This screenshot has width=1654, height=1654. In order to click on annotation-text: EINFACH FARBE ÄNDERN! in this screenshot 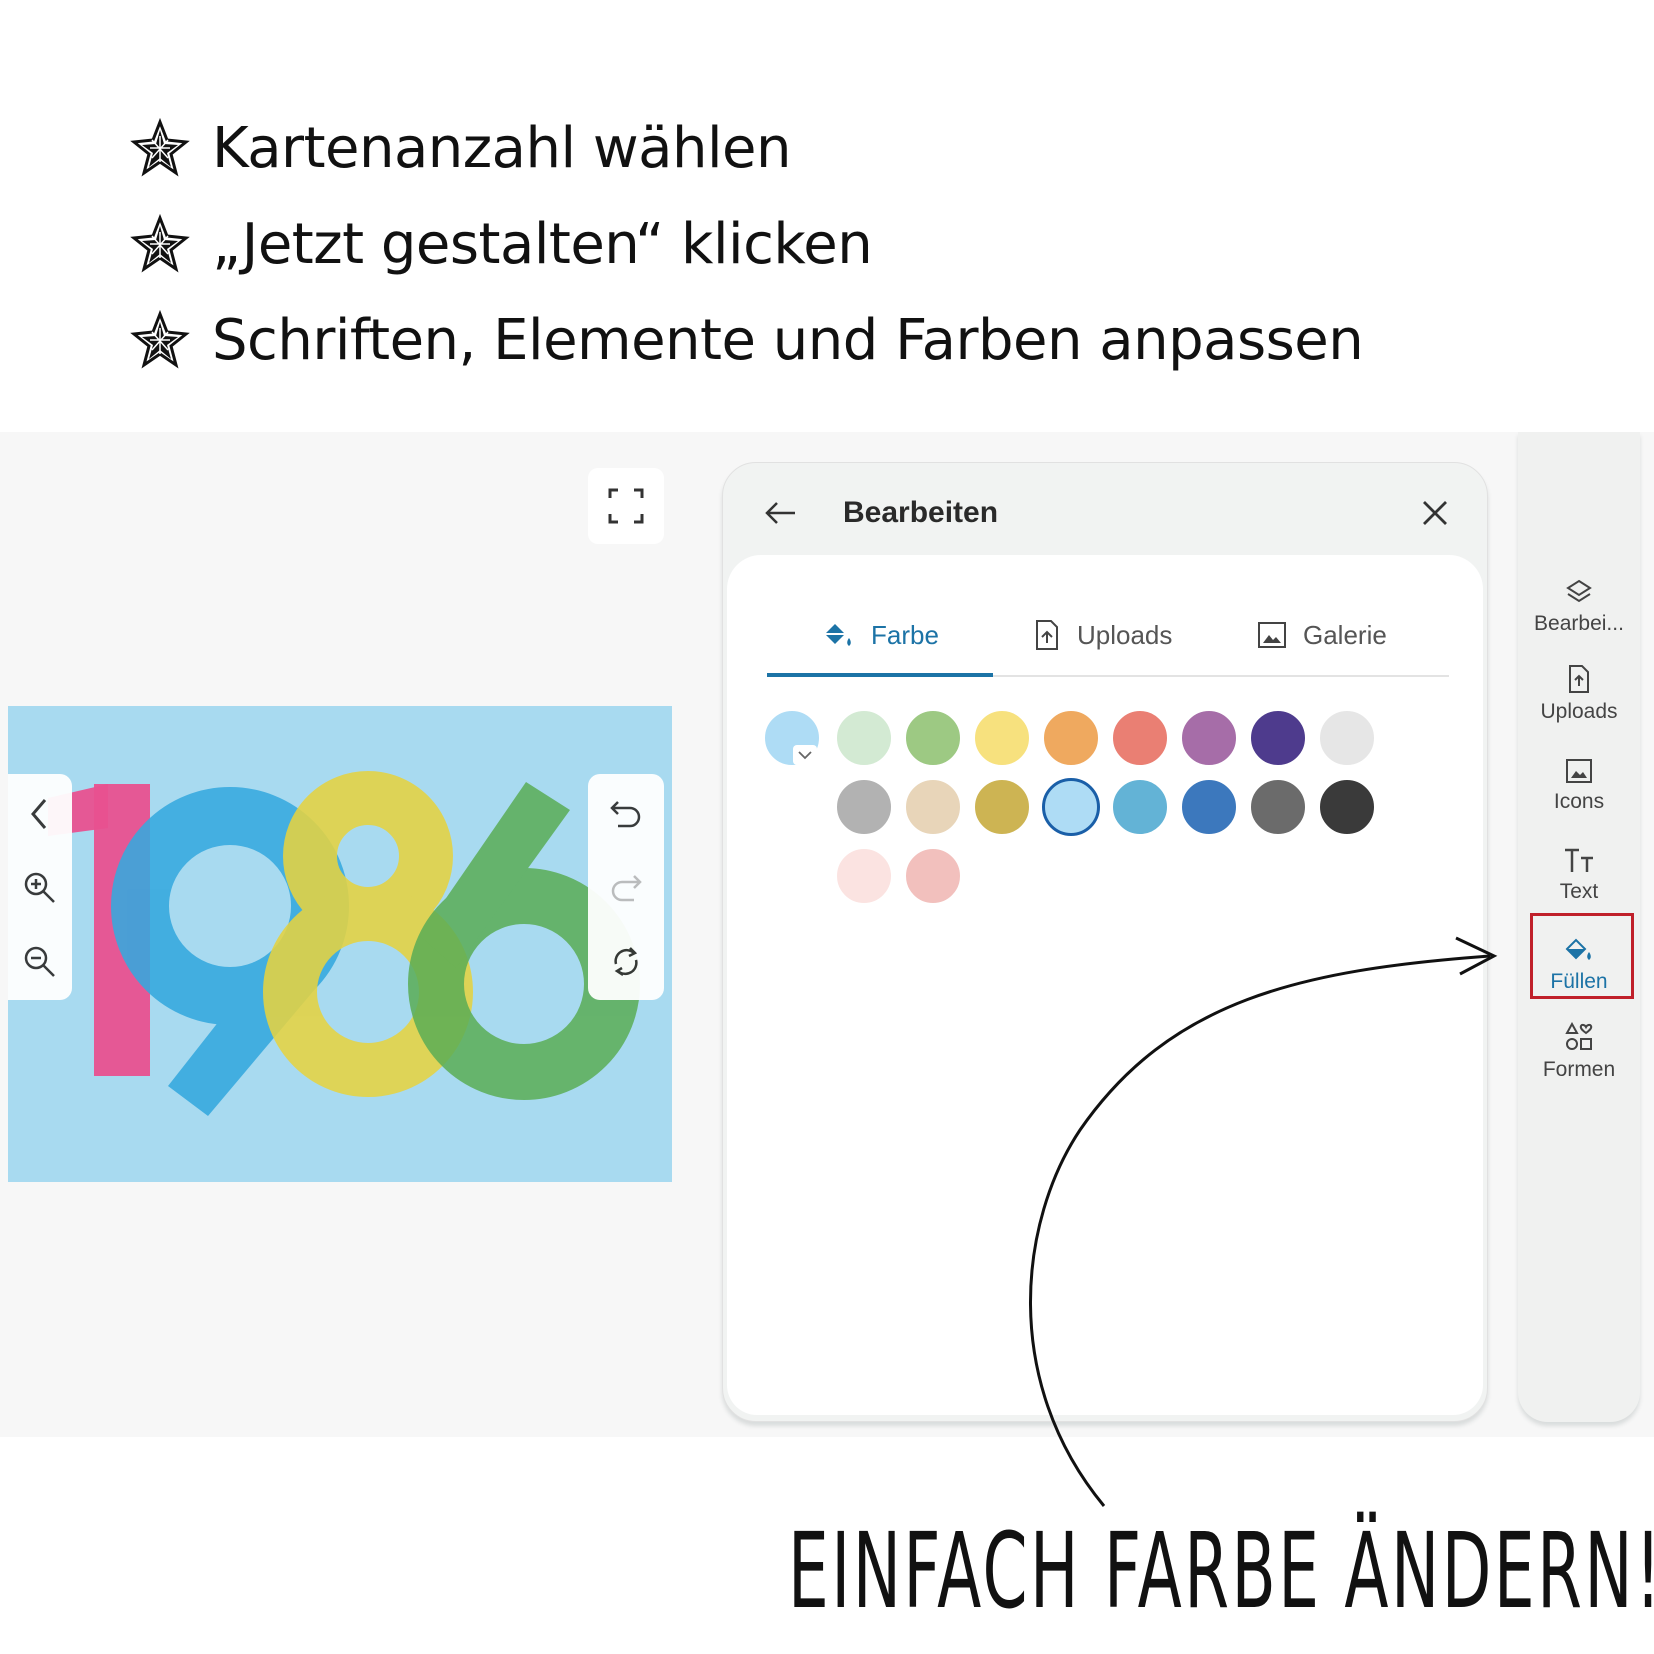, I will do `click(1221, 1571)`.